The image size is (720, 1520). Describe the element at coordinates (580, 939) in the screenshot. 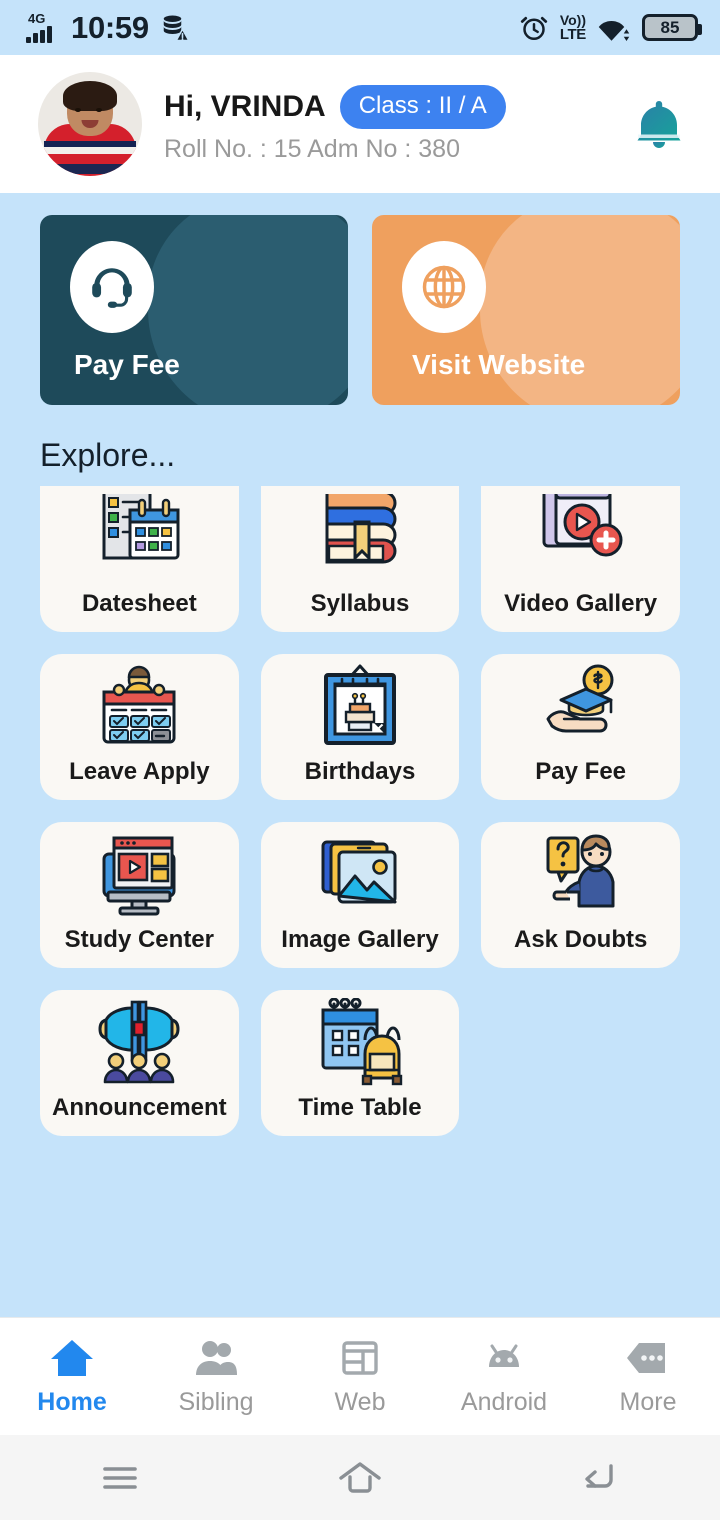

I see `tile-label: Ask Doubts` at that location.